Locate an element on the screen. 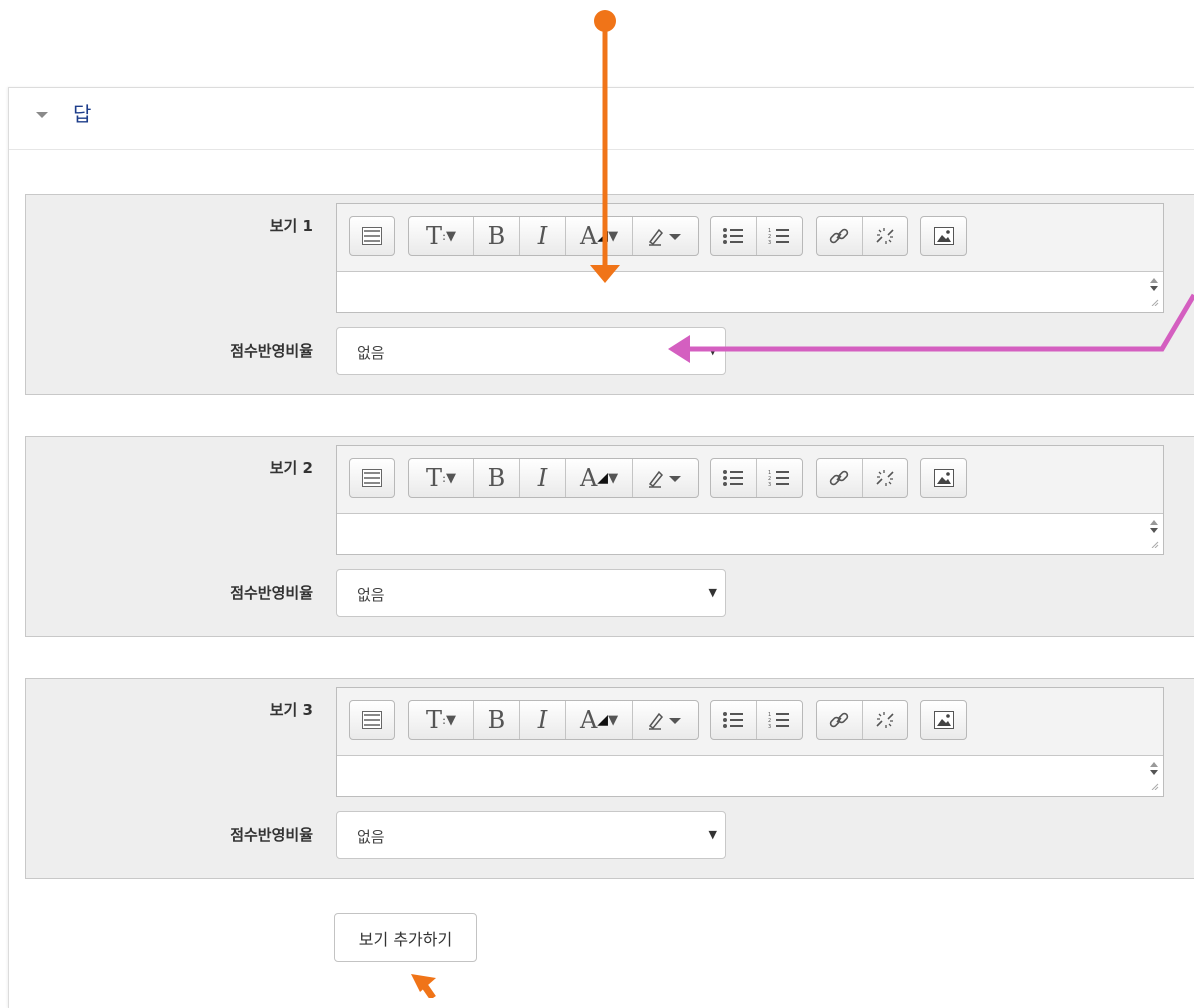 The height and width of the screenshot is (1008, 1194). choice-label: 보기 1 is located at coordinates (291, 226).